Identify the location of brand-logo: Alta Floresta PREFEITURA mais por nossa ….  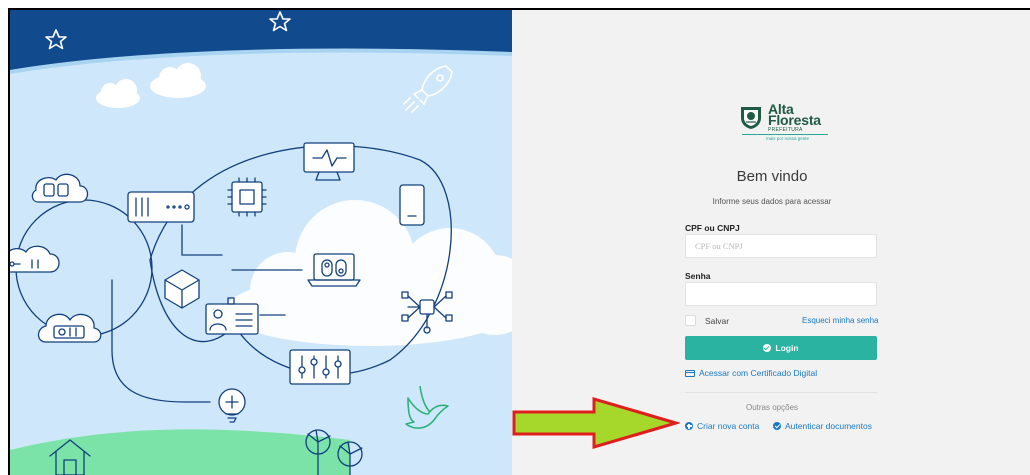
(783, 125).